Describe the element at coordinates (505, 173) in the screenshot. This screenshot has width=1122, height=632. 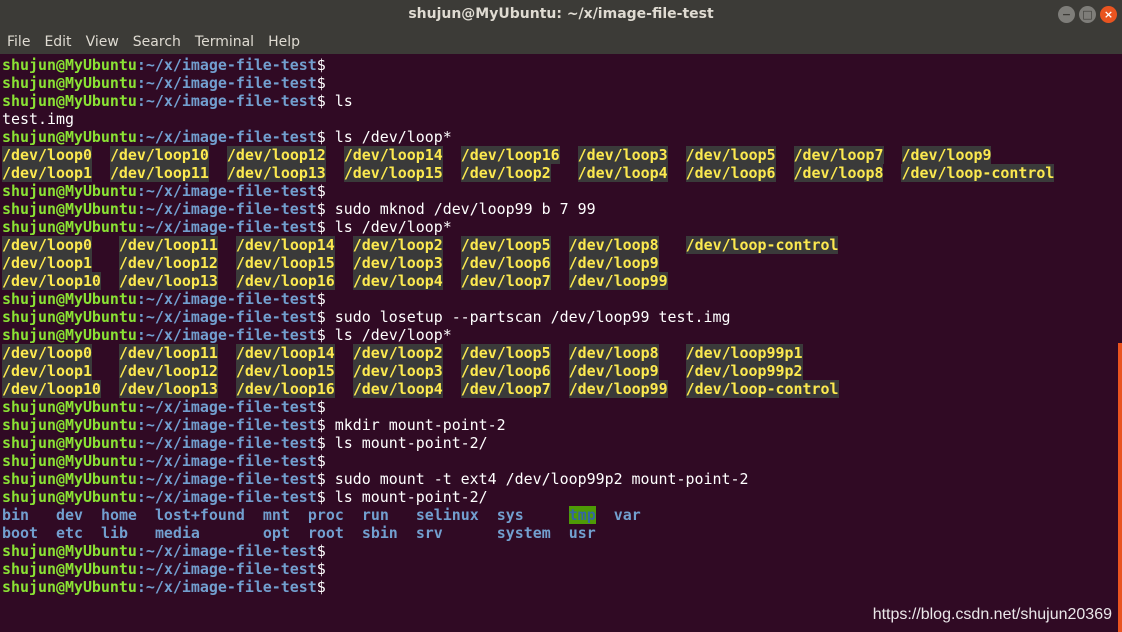
I see `device-entry: /dev/loop2` at that location.